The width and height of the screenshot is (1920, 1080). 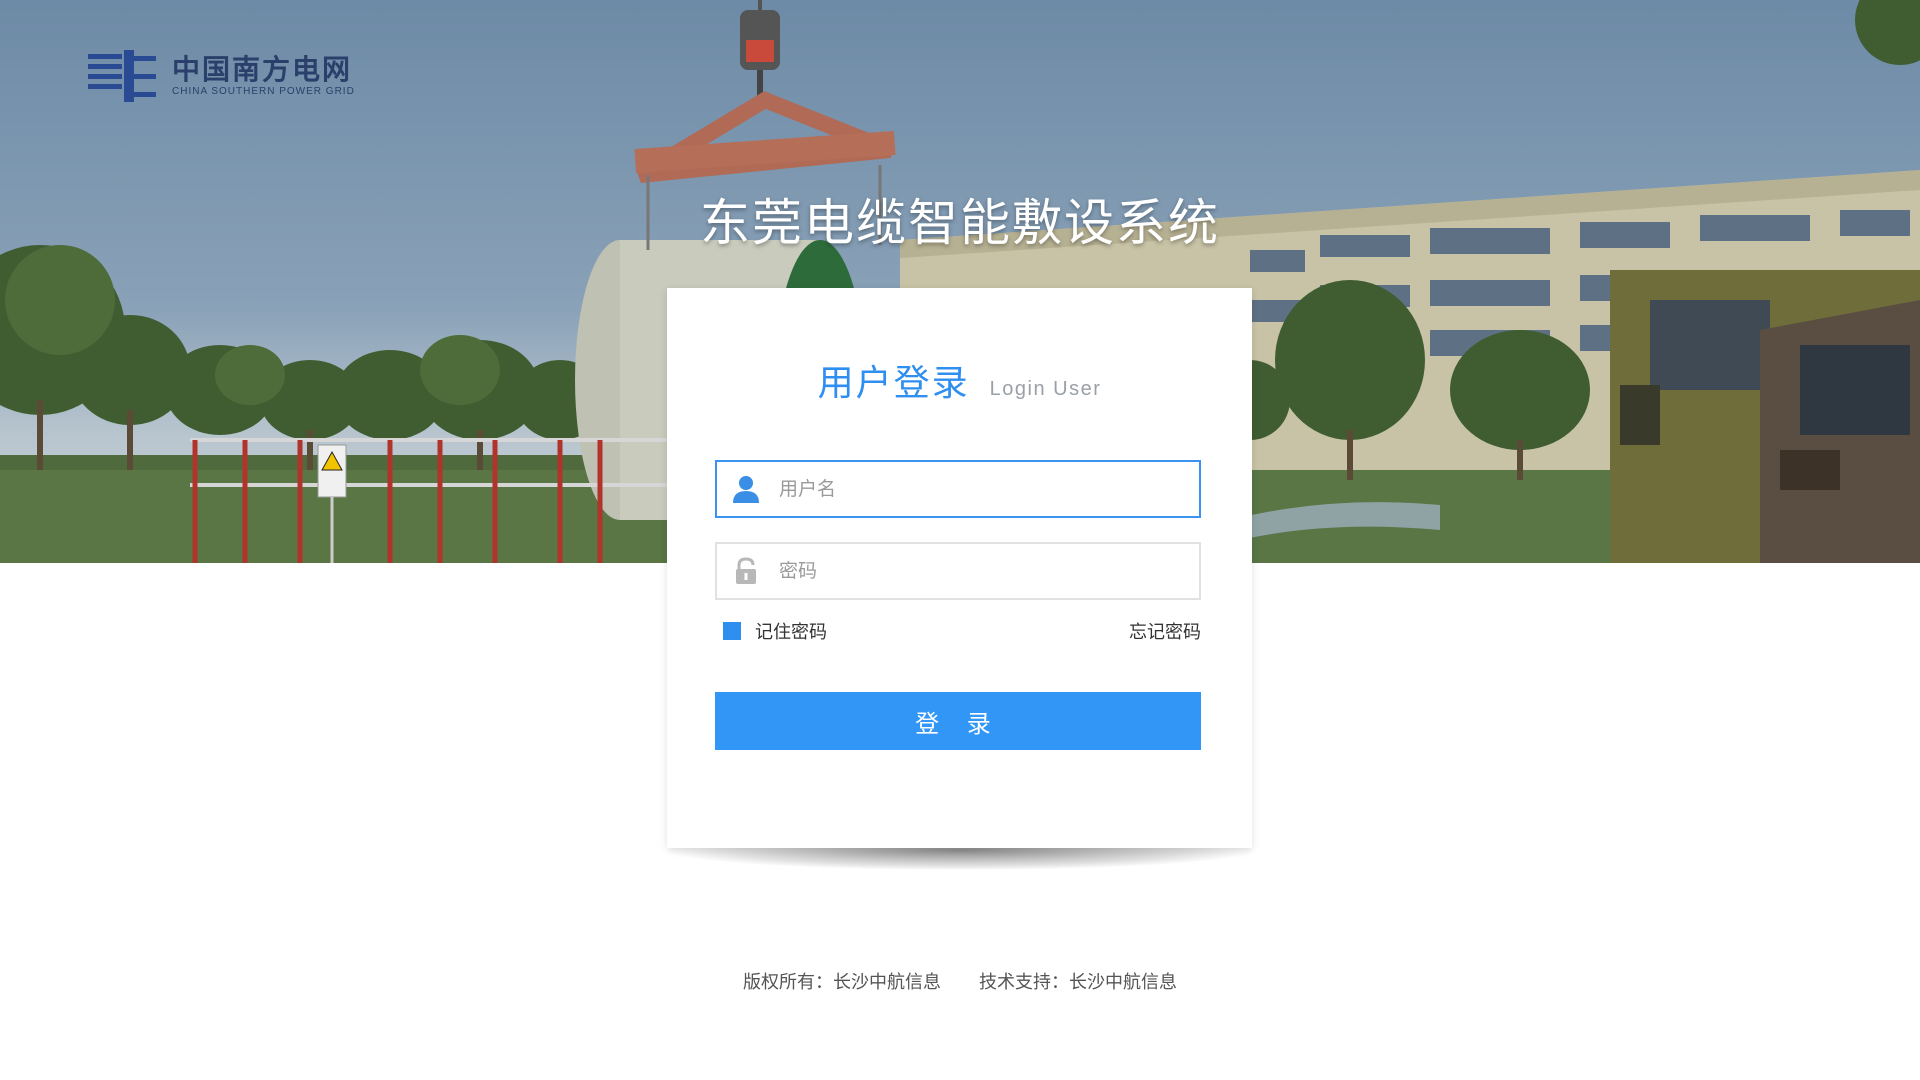 What do you see at coordinates (122, 76) in the screenshot?
I see `csg-logo-icon` at bounding box center [122, 76].